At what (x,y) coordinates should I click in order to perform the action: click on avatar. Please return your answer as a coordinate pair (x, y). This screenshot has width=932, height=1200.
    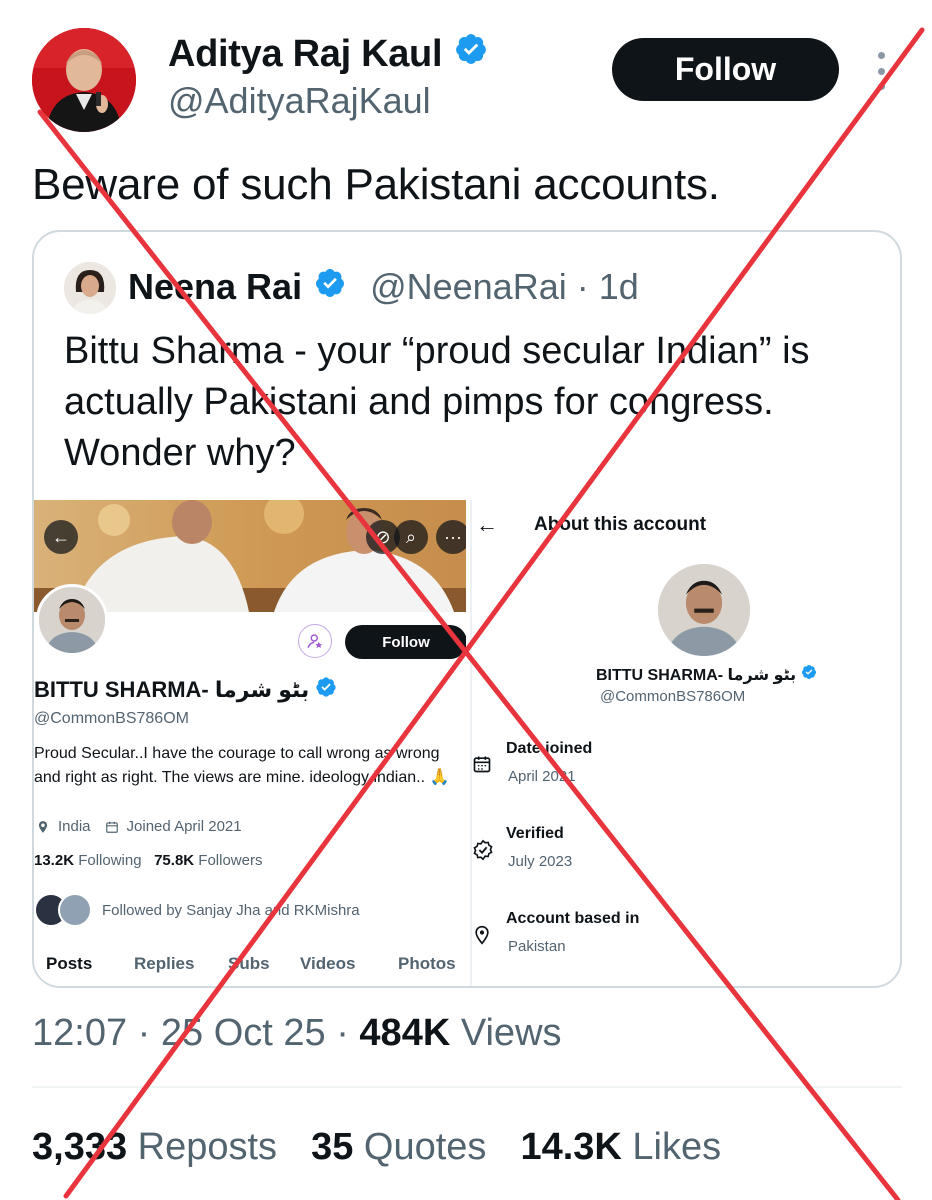
    Looking at the image, I should click on (75, 910).